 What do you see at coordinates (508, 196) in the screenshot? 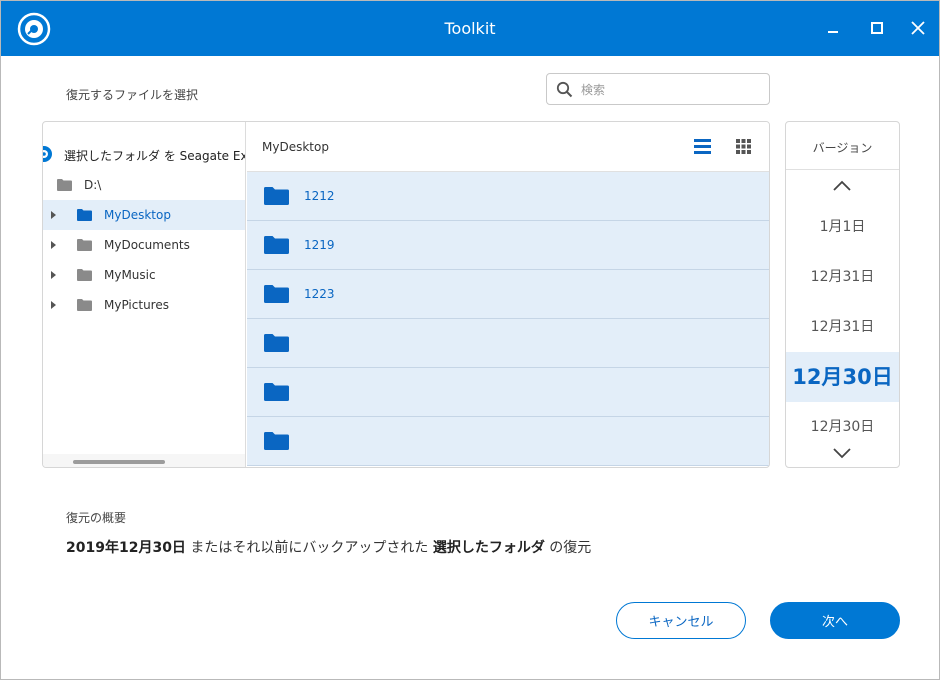
I see `file-row: 1212` at bounding box center [508, 196].